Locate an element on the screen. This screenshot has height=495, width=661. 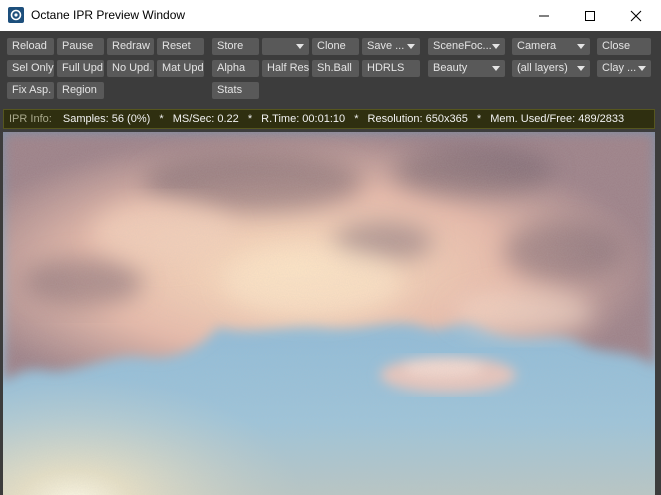
memory-readout: Mem. Used/Free: 489/2833 is located at coordinates (557, 119).